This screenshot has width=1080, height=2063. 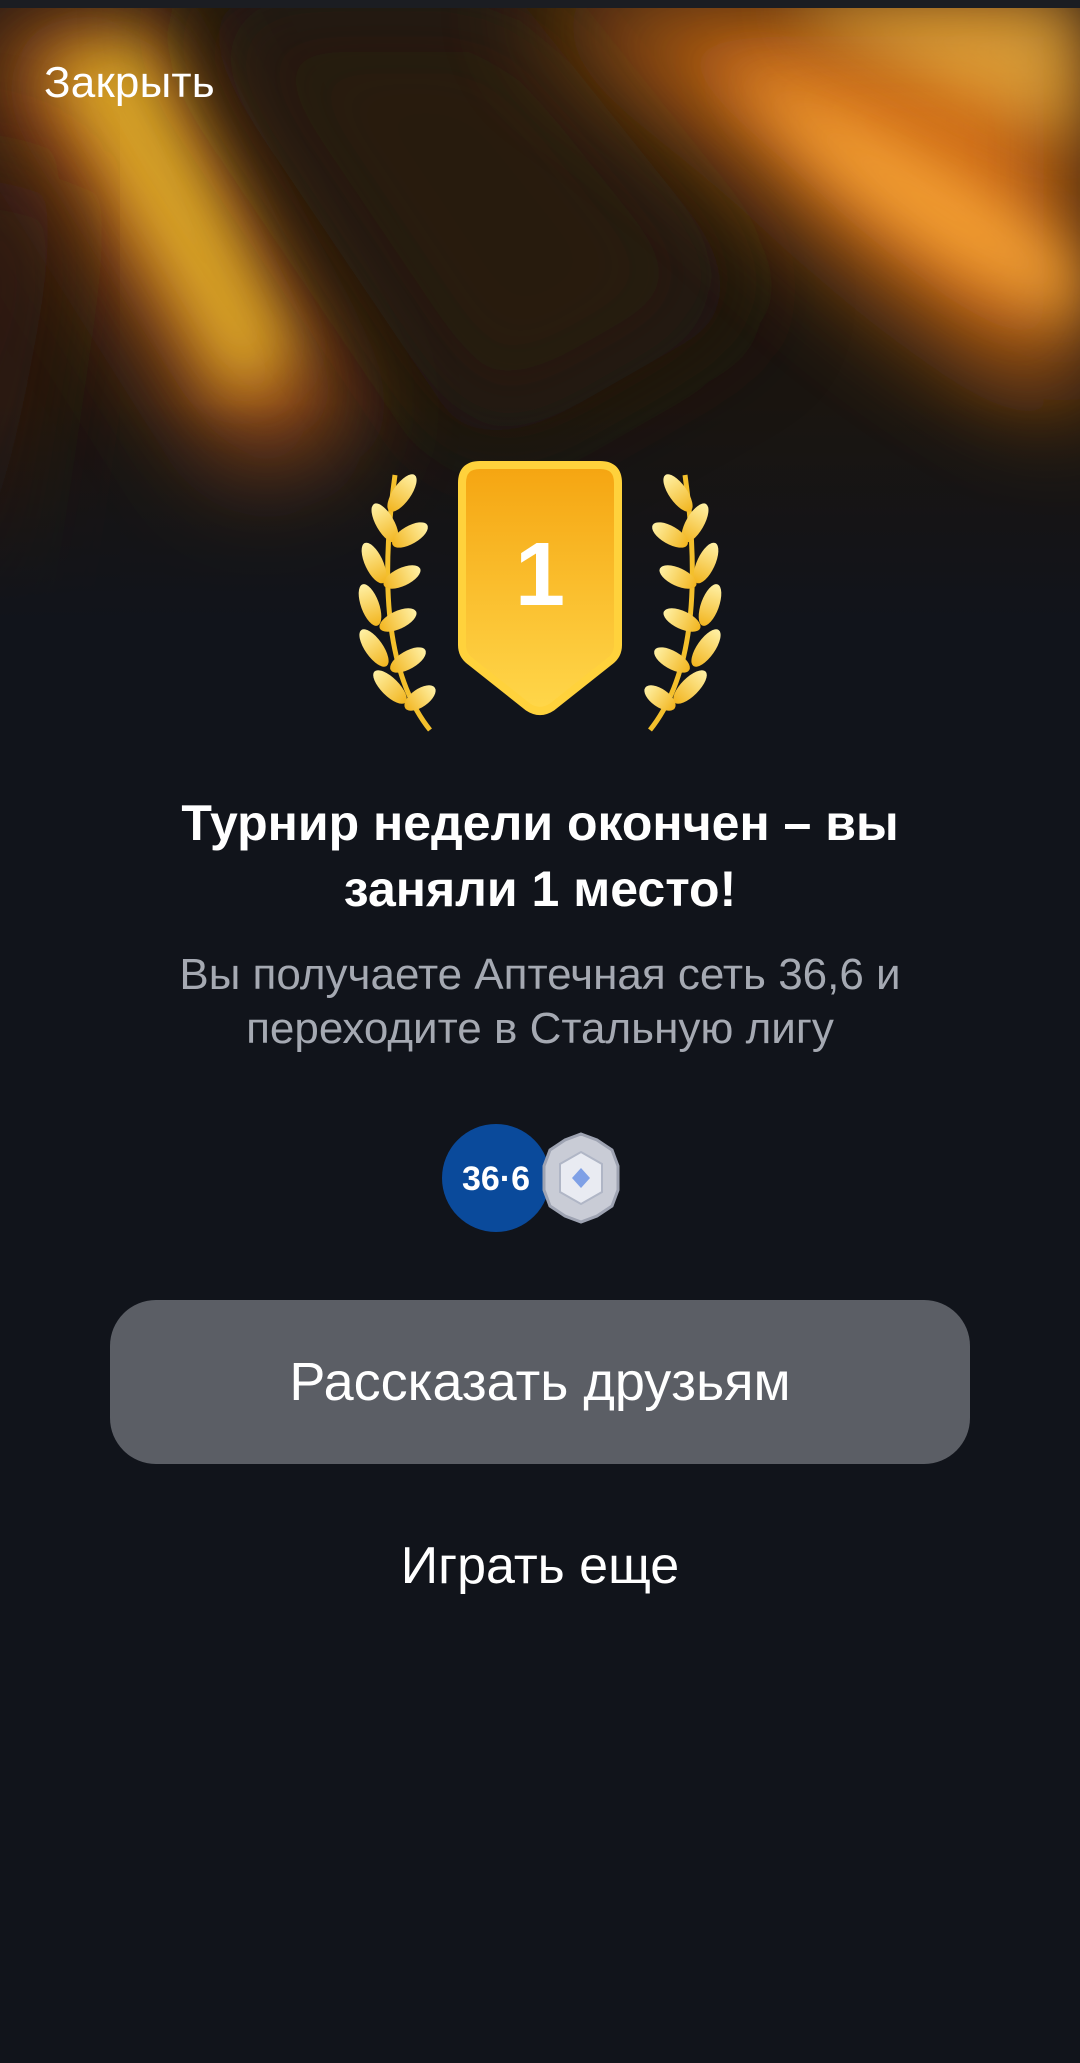 What do you see at coordinates (683, 603) in the screenshot?
I see `right-laurel` at bounding box center [683, 603].